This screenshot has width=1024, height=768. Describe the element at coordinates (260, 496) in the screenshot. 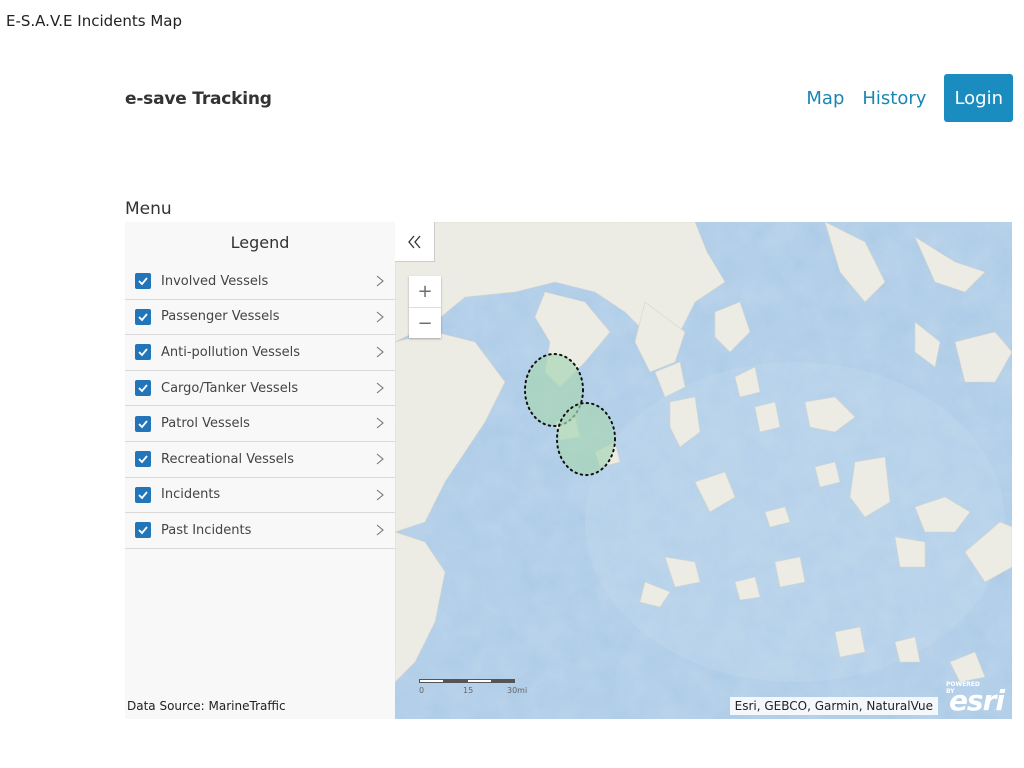

I see `legend-item: Incidents` at that location.